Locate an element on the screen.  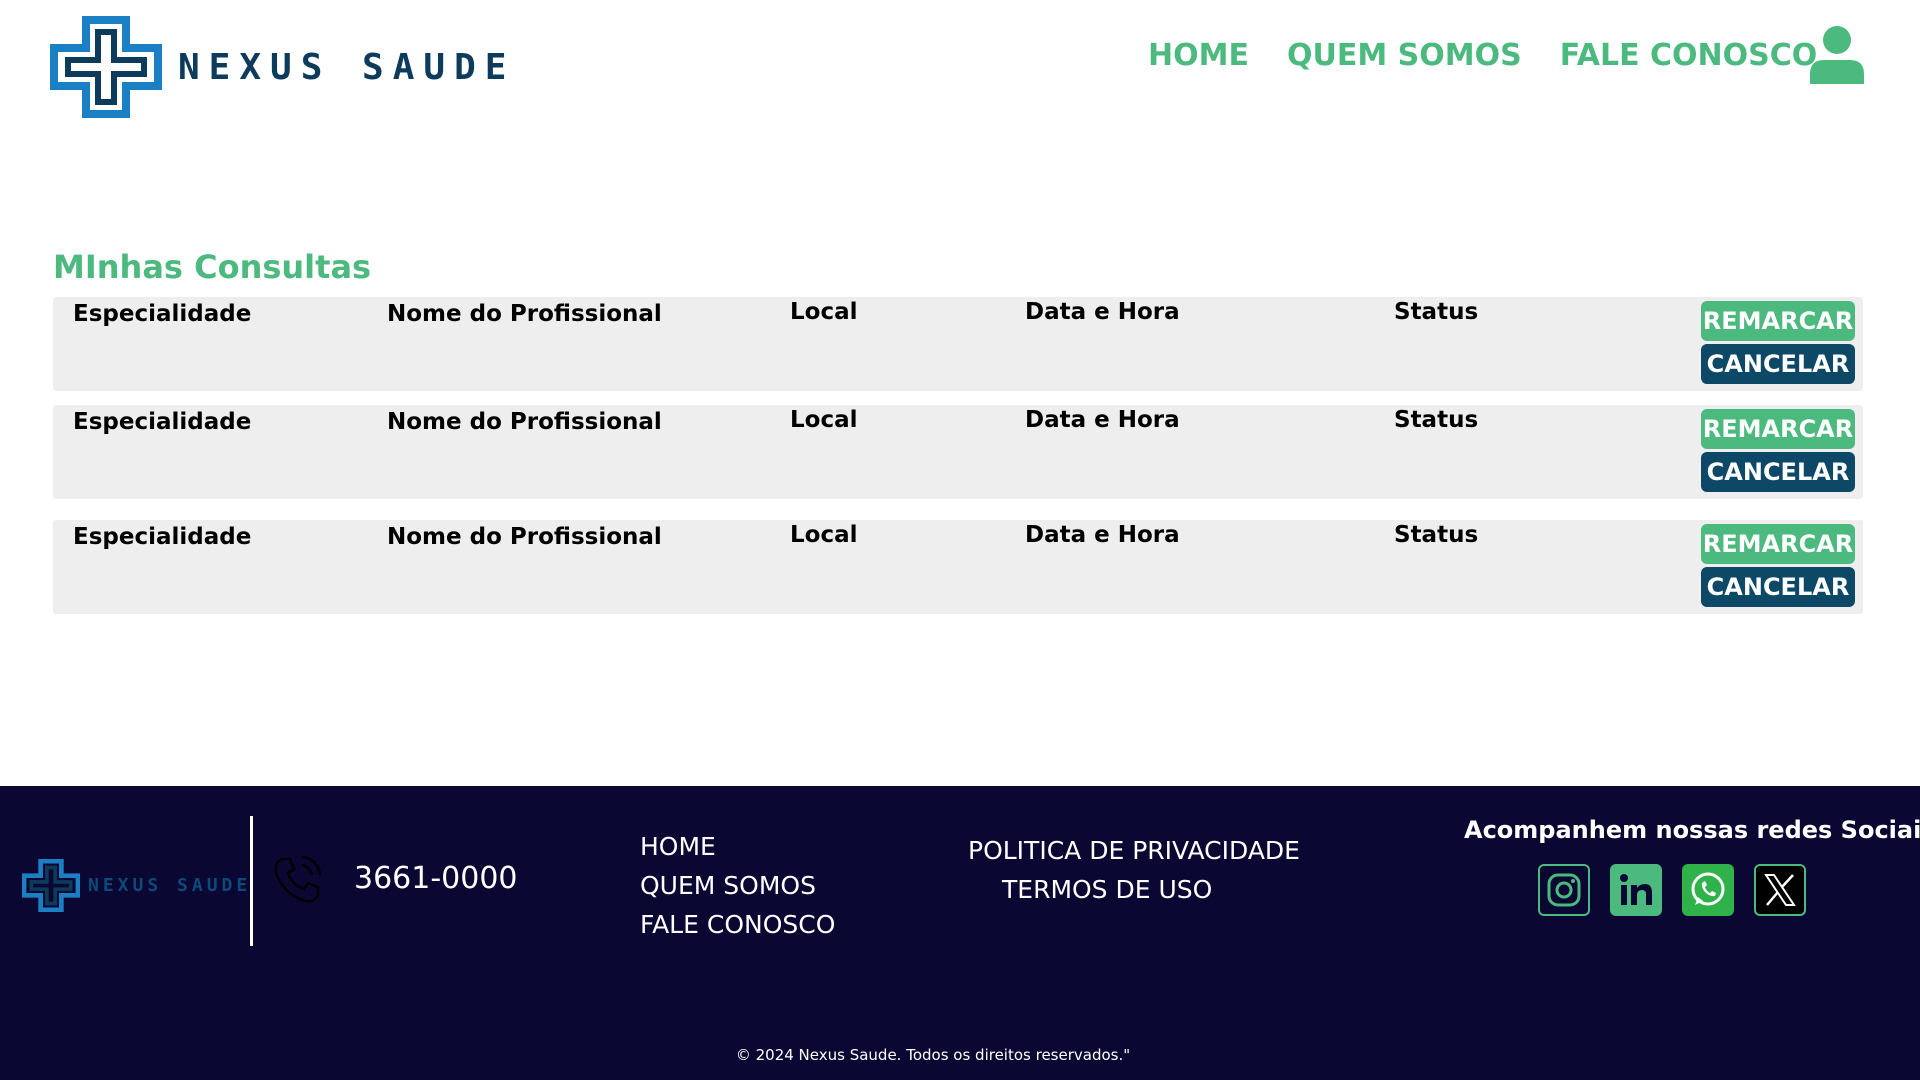
user-icon is located at coordinates (1837, 55).